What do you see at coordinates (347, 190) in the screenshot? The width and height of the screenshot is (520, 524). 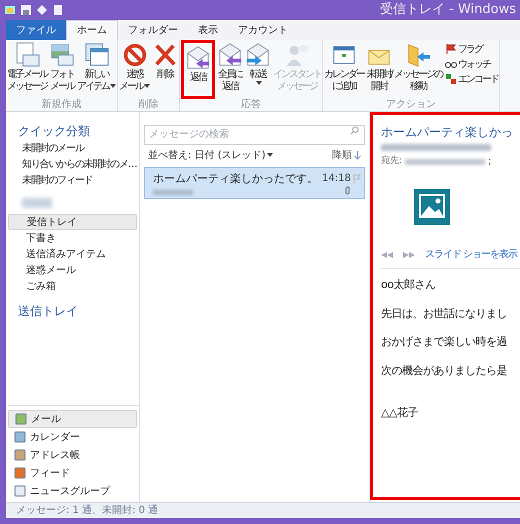 I see `paperclip-icon` at bounding box center [347, 190].